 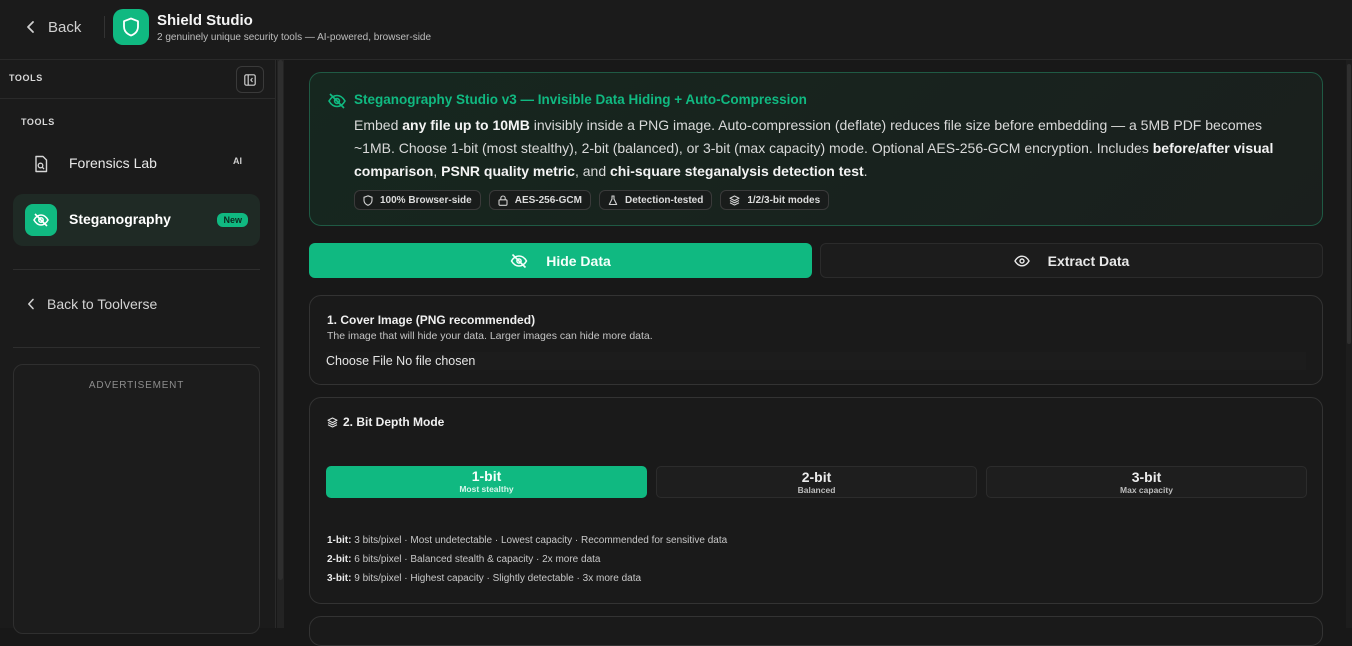 What do you see at coordinates (816, 490) in the screenshot?
I see `mode-sublabel: Balanced` at bounding box center [816, 490].